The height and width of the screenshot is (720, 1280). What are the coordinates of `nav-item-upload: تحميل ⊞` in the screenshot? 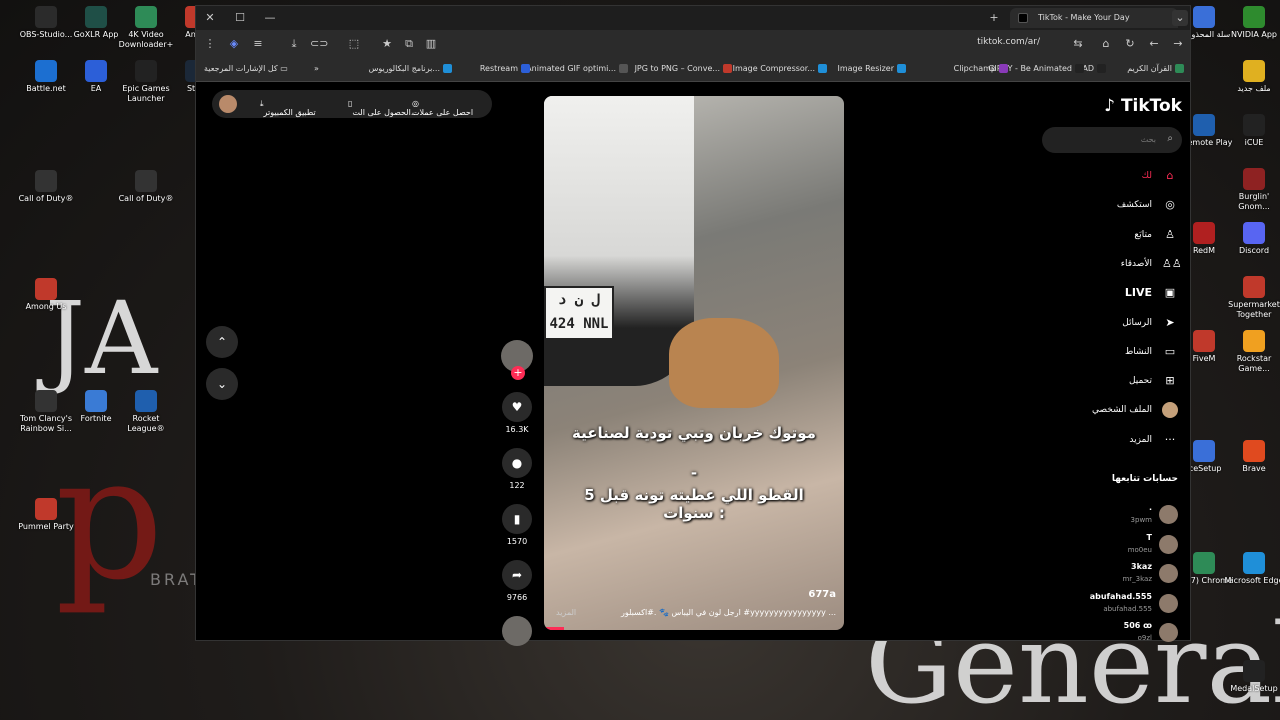 It's located at (1108, 381).